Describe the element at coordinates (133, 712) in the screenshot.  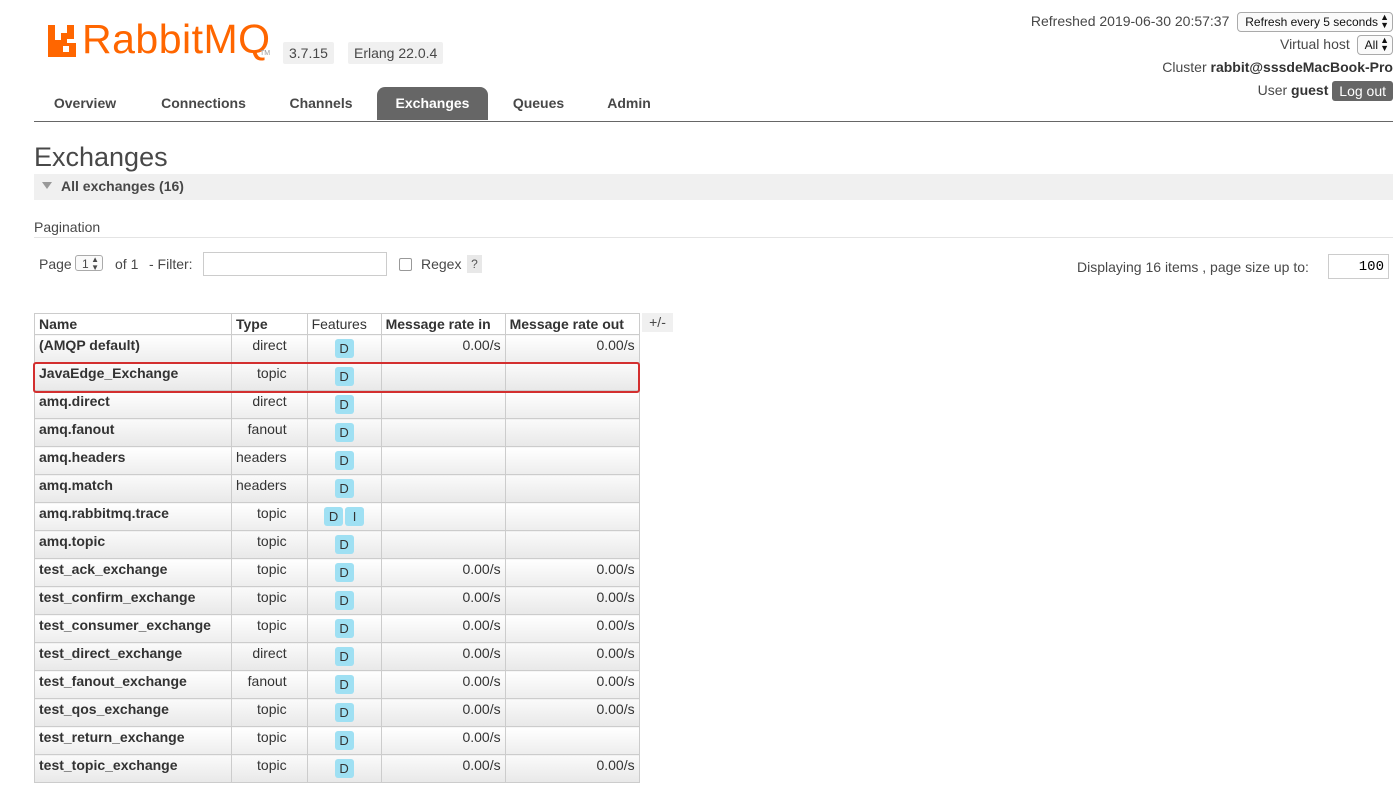
I see `exchange-name-link: test_qos_exchange` at that location.